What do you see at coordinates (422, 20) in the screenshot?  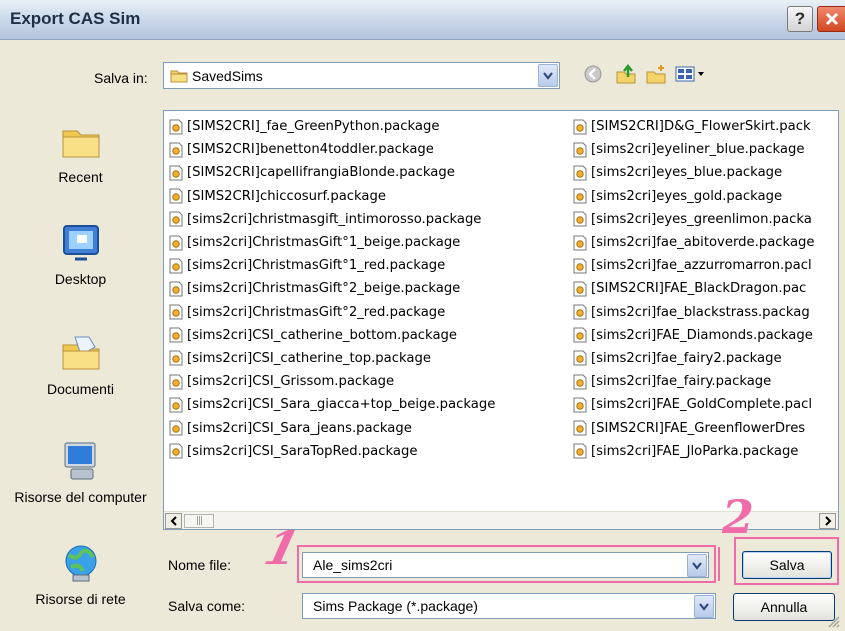 I see `title-bar: Export CAS Sim ?` at bounding box center [422, 20].